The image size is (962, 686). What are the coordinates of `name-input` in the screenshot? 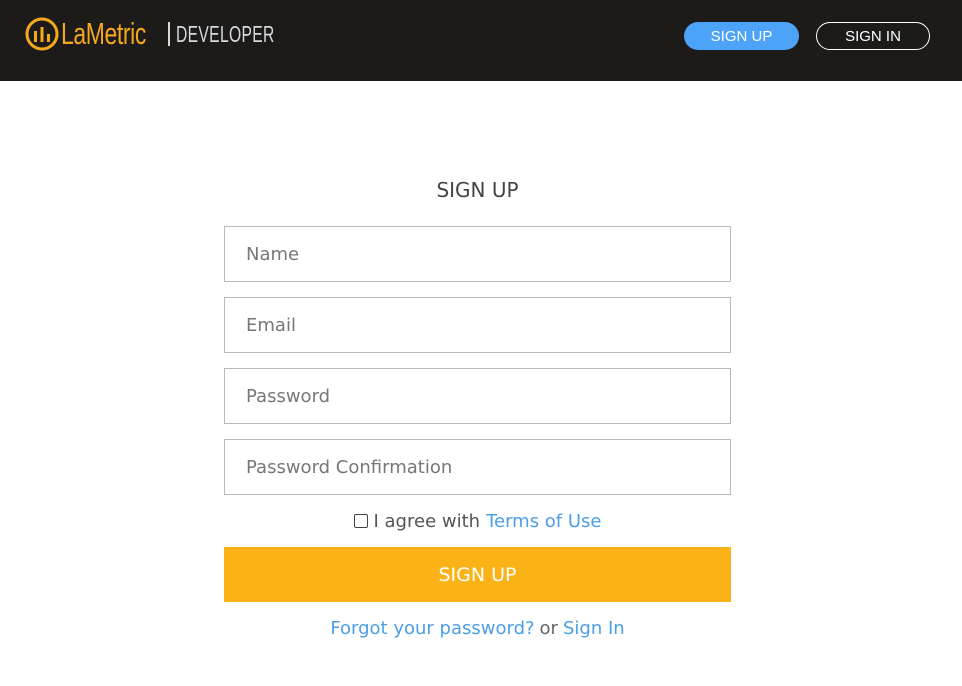 It's located at (477, 254).